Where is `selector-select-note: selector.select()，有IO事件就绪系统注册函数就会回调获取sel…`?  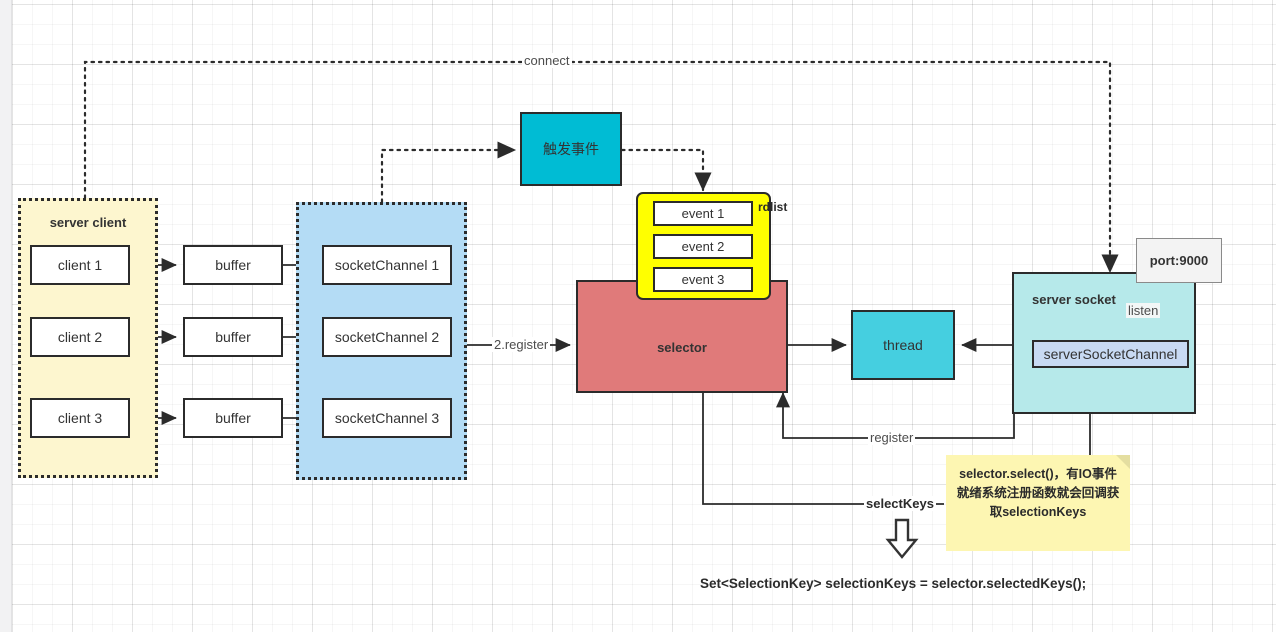
selector-select-note: selector.select()，有IO事件就绪系统注册函数就会回调获取sel… is located at coordinates (1038, 503).